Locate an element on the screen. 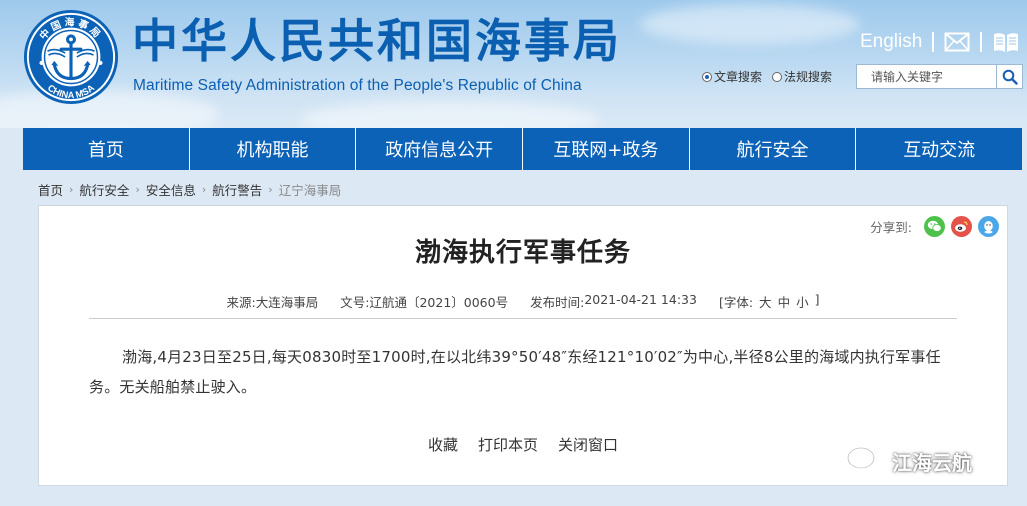 The width and height of the screenshot is (1027, 506). meta-doc-number: 文号: 辽航通〔2021〕0060号 is located at coordinates (424, 301).